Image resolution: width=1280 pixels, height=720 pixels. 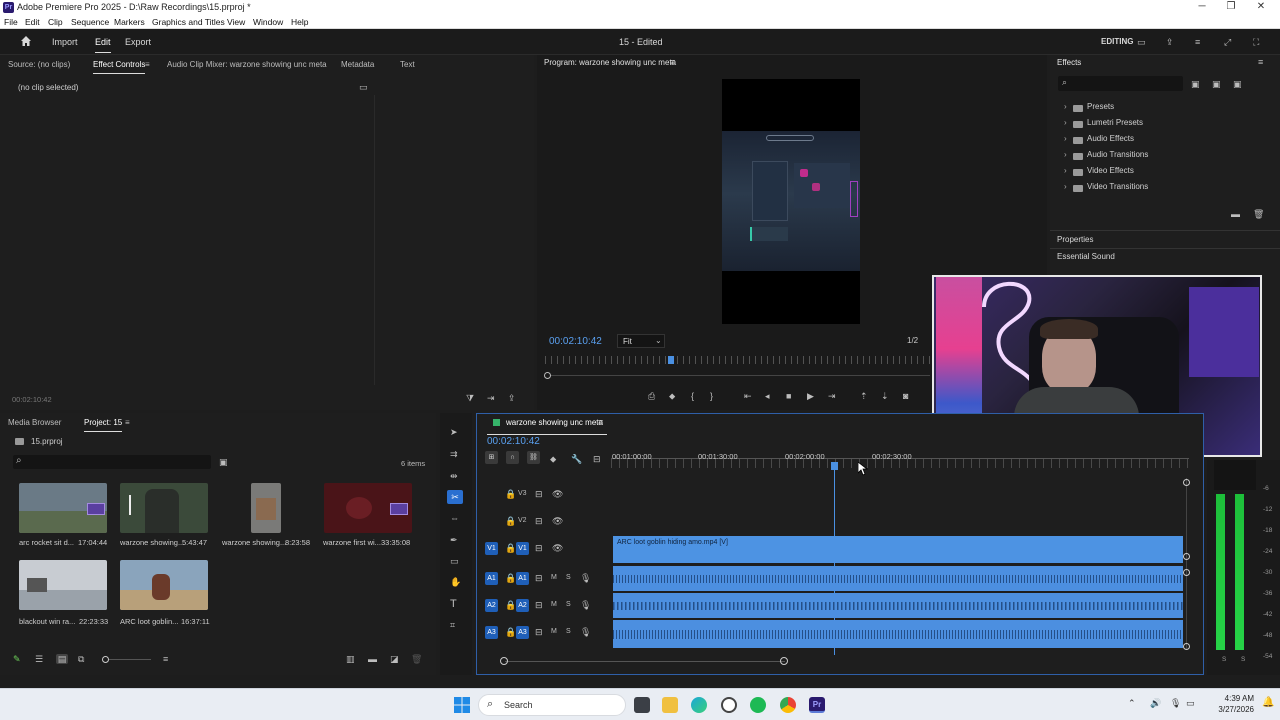 I want to click on sort-icon: ≡, so click(x=165, y=659).